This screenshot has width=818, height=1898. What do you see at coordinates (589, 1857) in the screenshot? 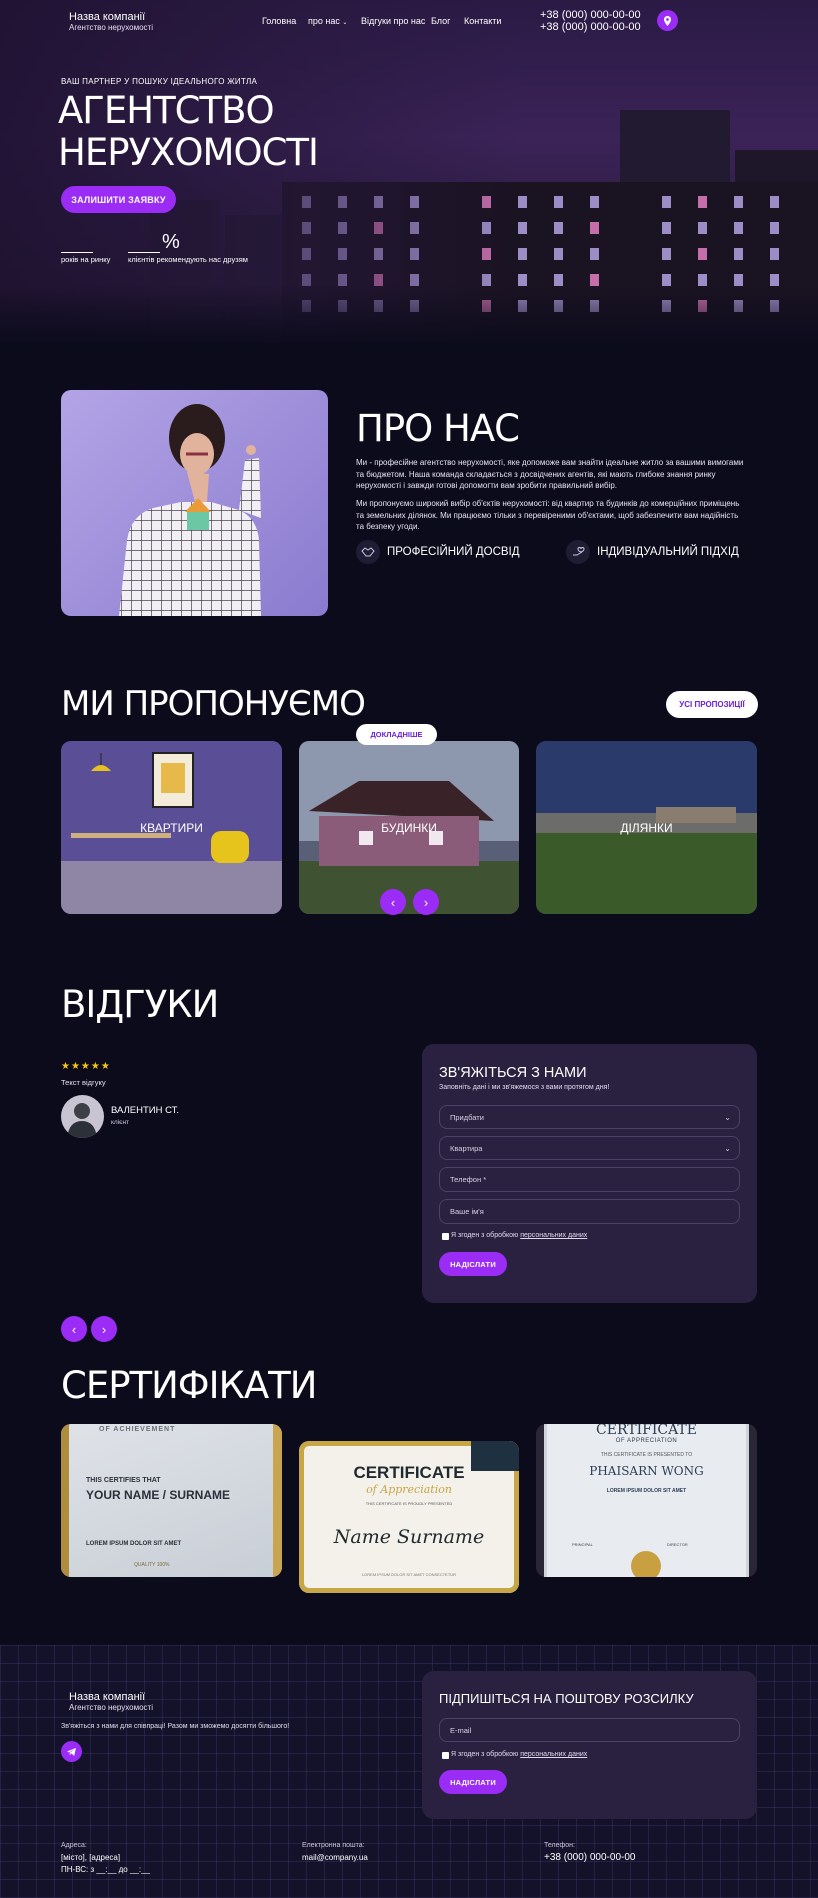
I see `footer-phone-value: +38 (000) 000-00-00` at bounding box center [589, 1857].